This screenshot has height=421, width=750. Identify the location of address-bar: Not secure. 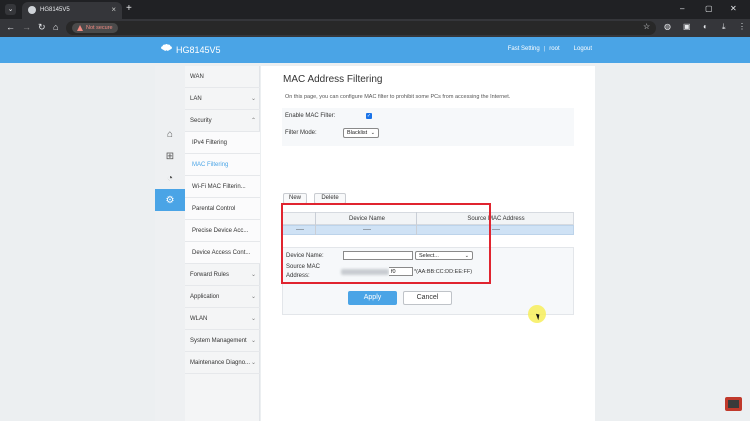
(361, 28).